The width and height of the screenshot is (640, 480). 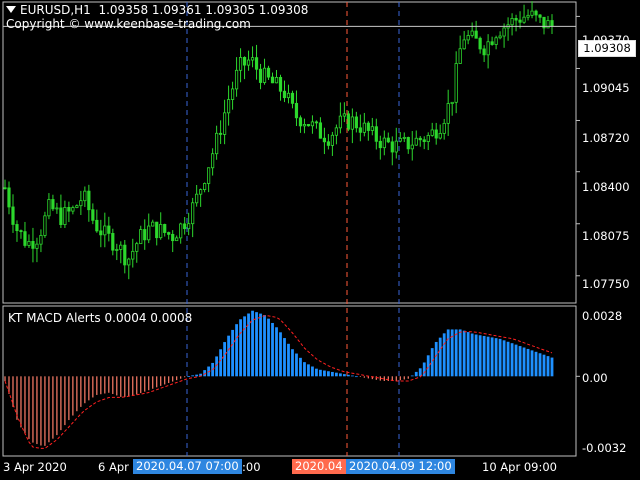 I want to click on indicator-label: KT MACD Alerts 0.0004 0.0008, so click(x=100, y=318).